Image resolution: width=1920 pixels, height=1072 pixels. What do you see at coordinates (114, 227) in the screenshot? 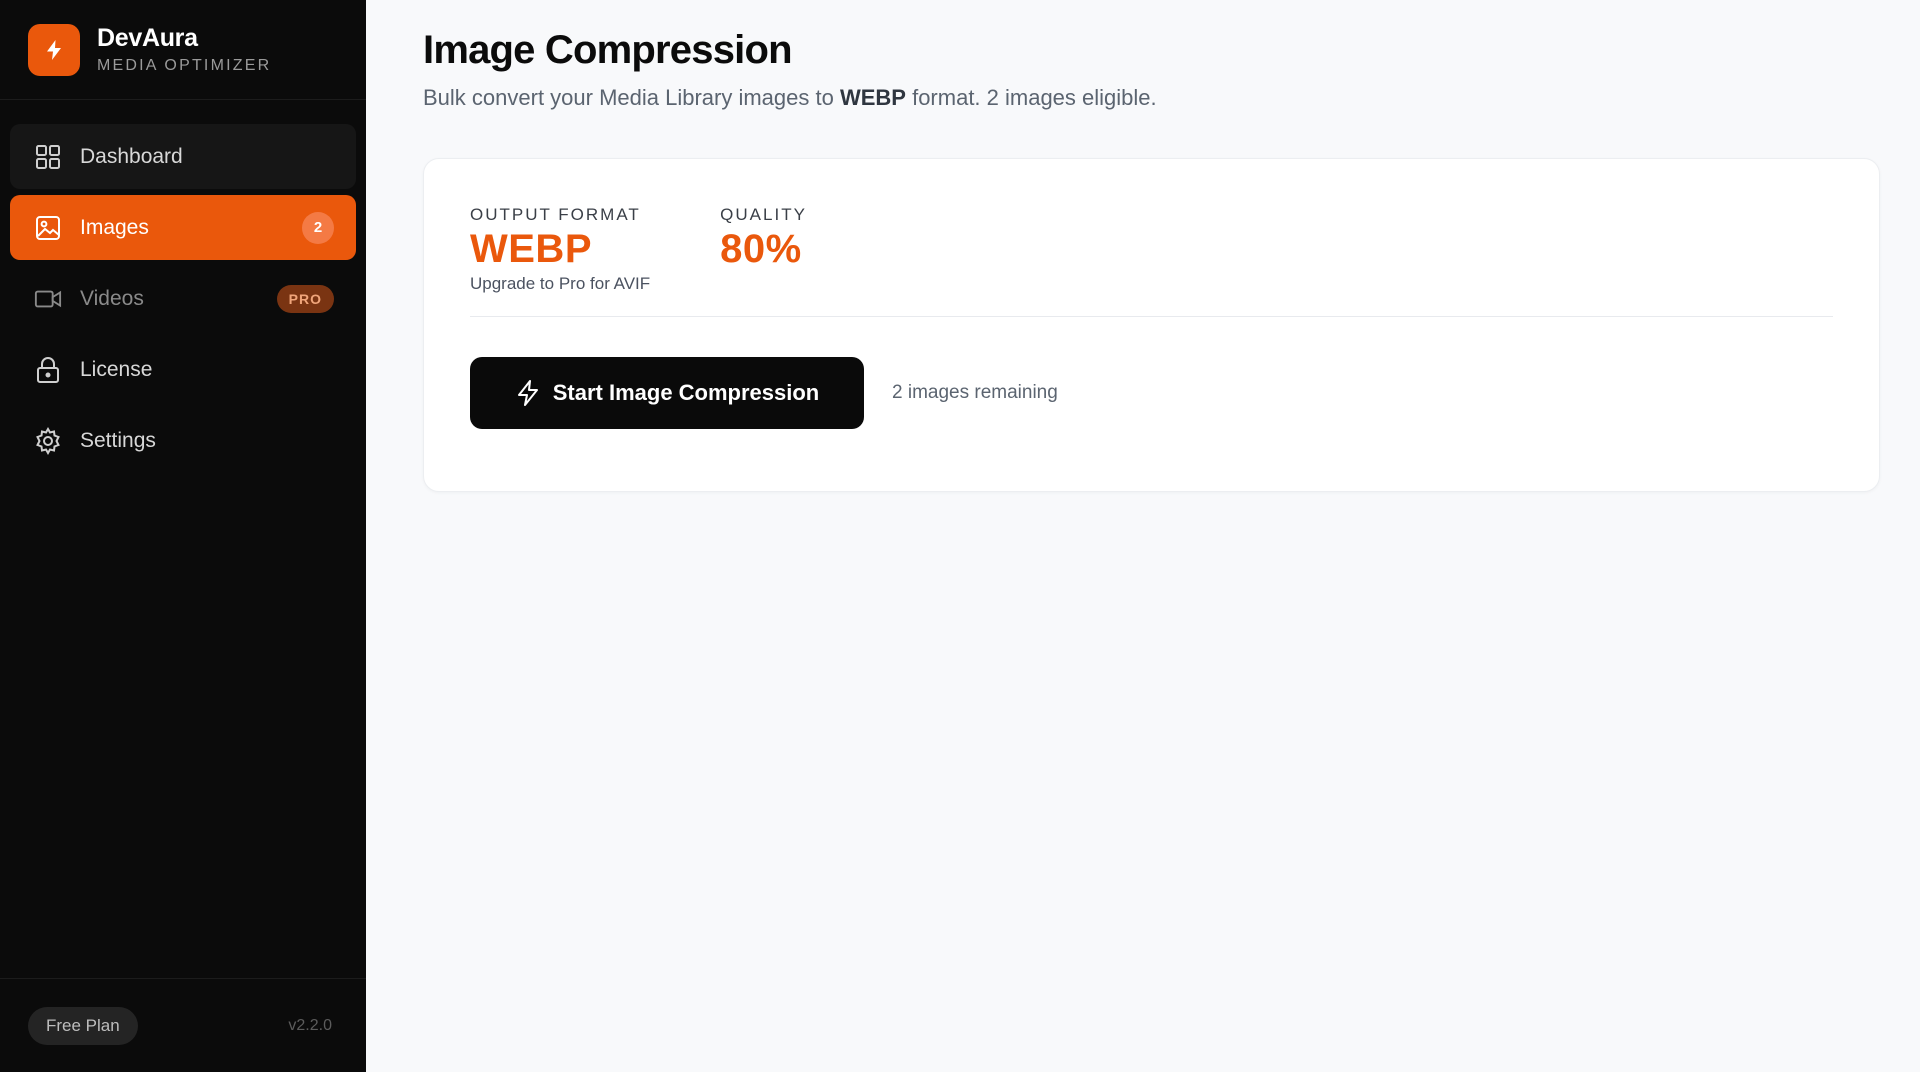
I see `sidebar-item-label: Images` at bounding box center [114, 227].